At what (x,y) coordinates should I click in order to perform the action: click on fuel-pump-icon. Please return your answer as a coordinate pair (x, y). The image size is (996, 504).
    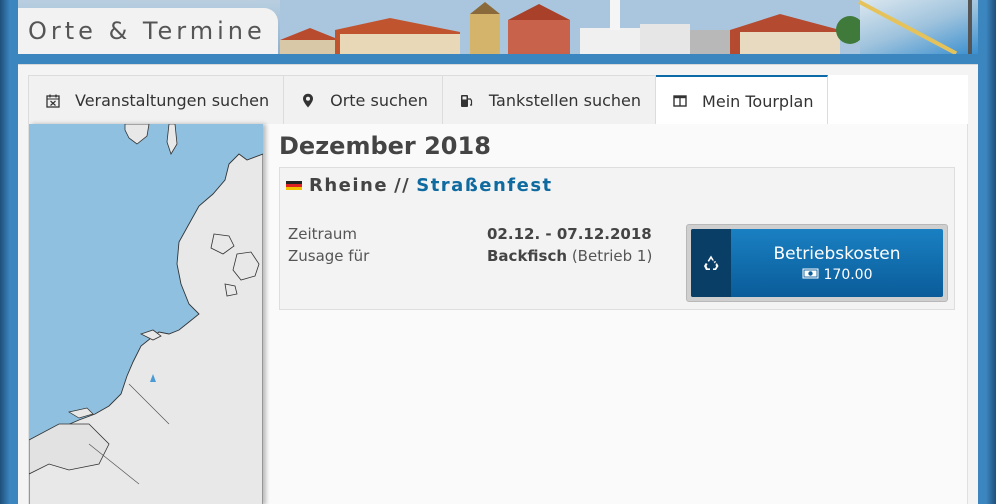
    Looking at the image, I should click on (467, 101).